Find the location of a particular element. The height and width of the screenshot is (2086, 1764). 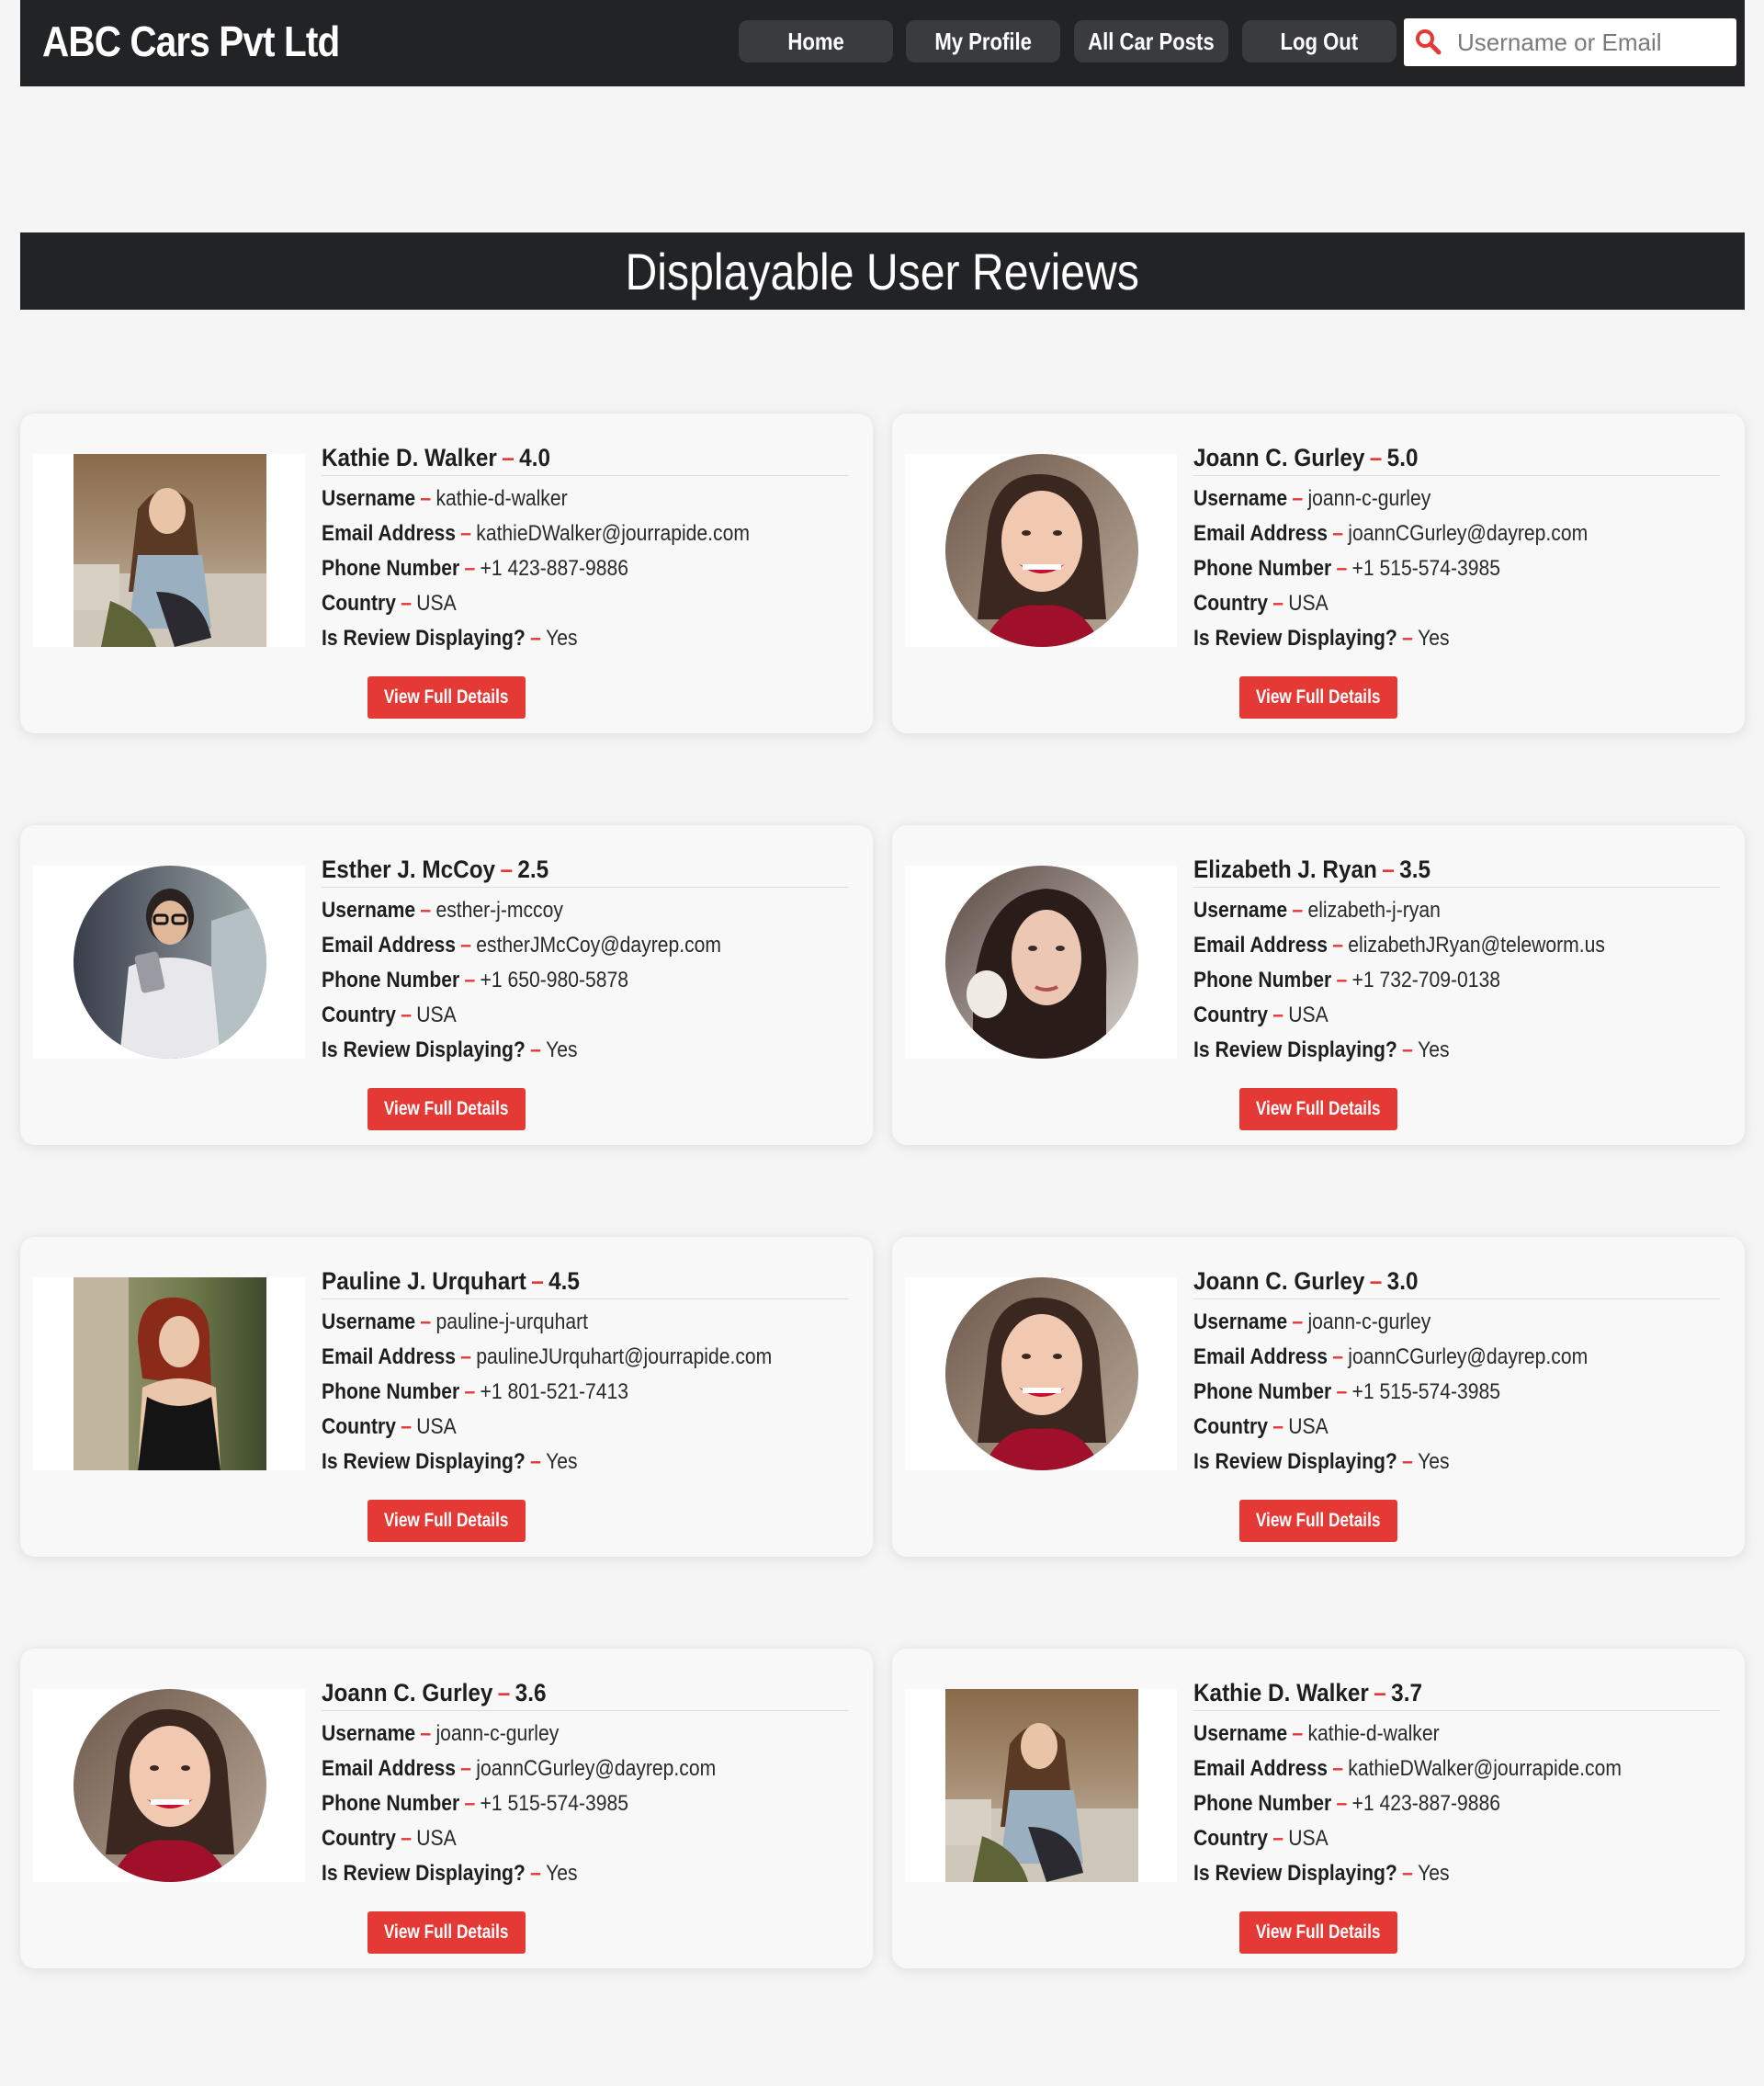

phone-row: Phone Number – +1 732-709-0138 is located at coordinates (1425, 980).